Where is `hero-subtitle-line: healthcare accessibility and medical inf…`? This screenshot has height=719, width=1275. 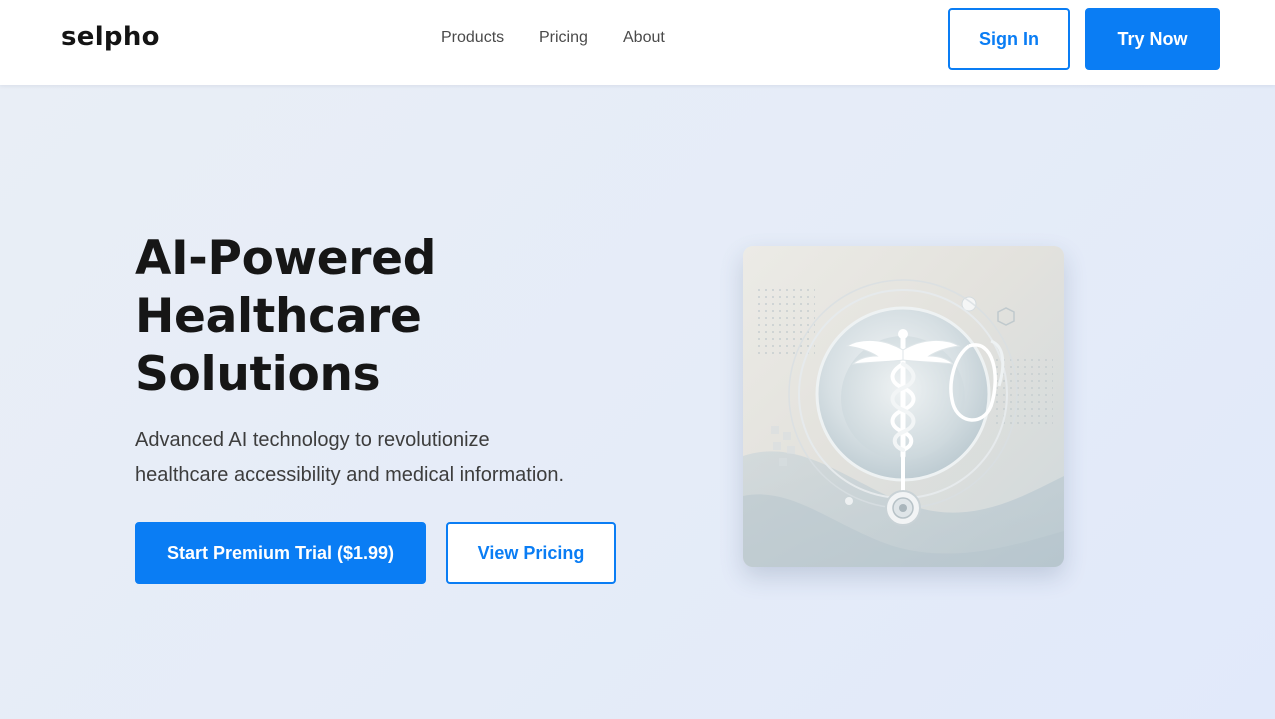 hero-subtitle-line: healthcare accessibility and medical inf… is located at coordinates (350, 475).